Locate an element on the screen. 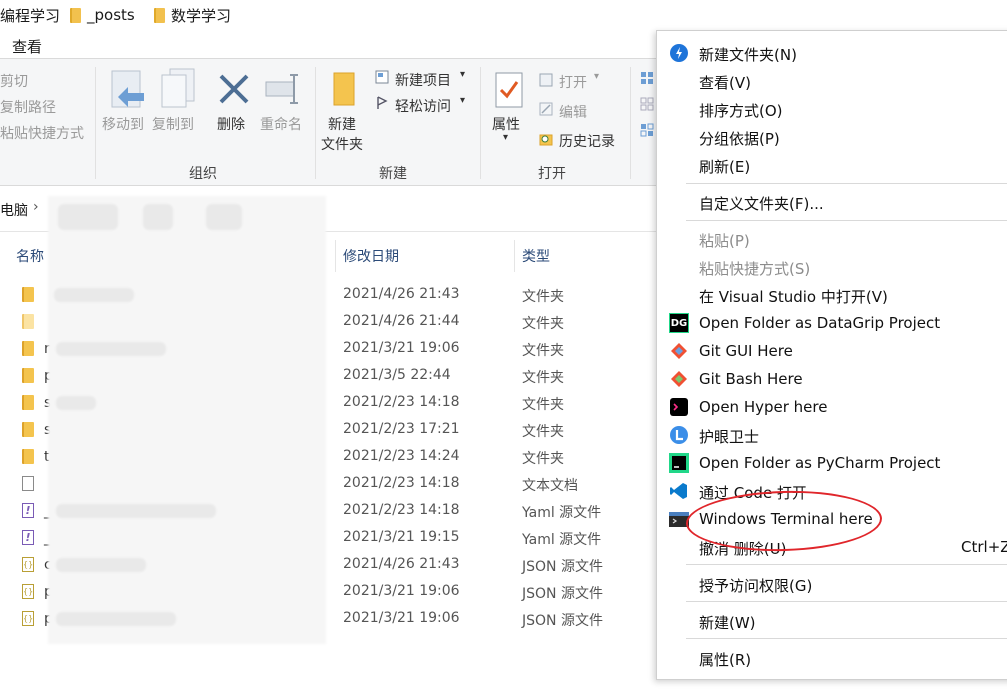 The height and width of the screenshot is (689, 1007). invert-selection-icon is located at coordinates (647, 130).